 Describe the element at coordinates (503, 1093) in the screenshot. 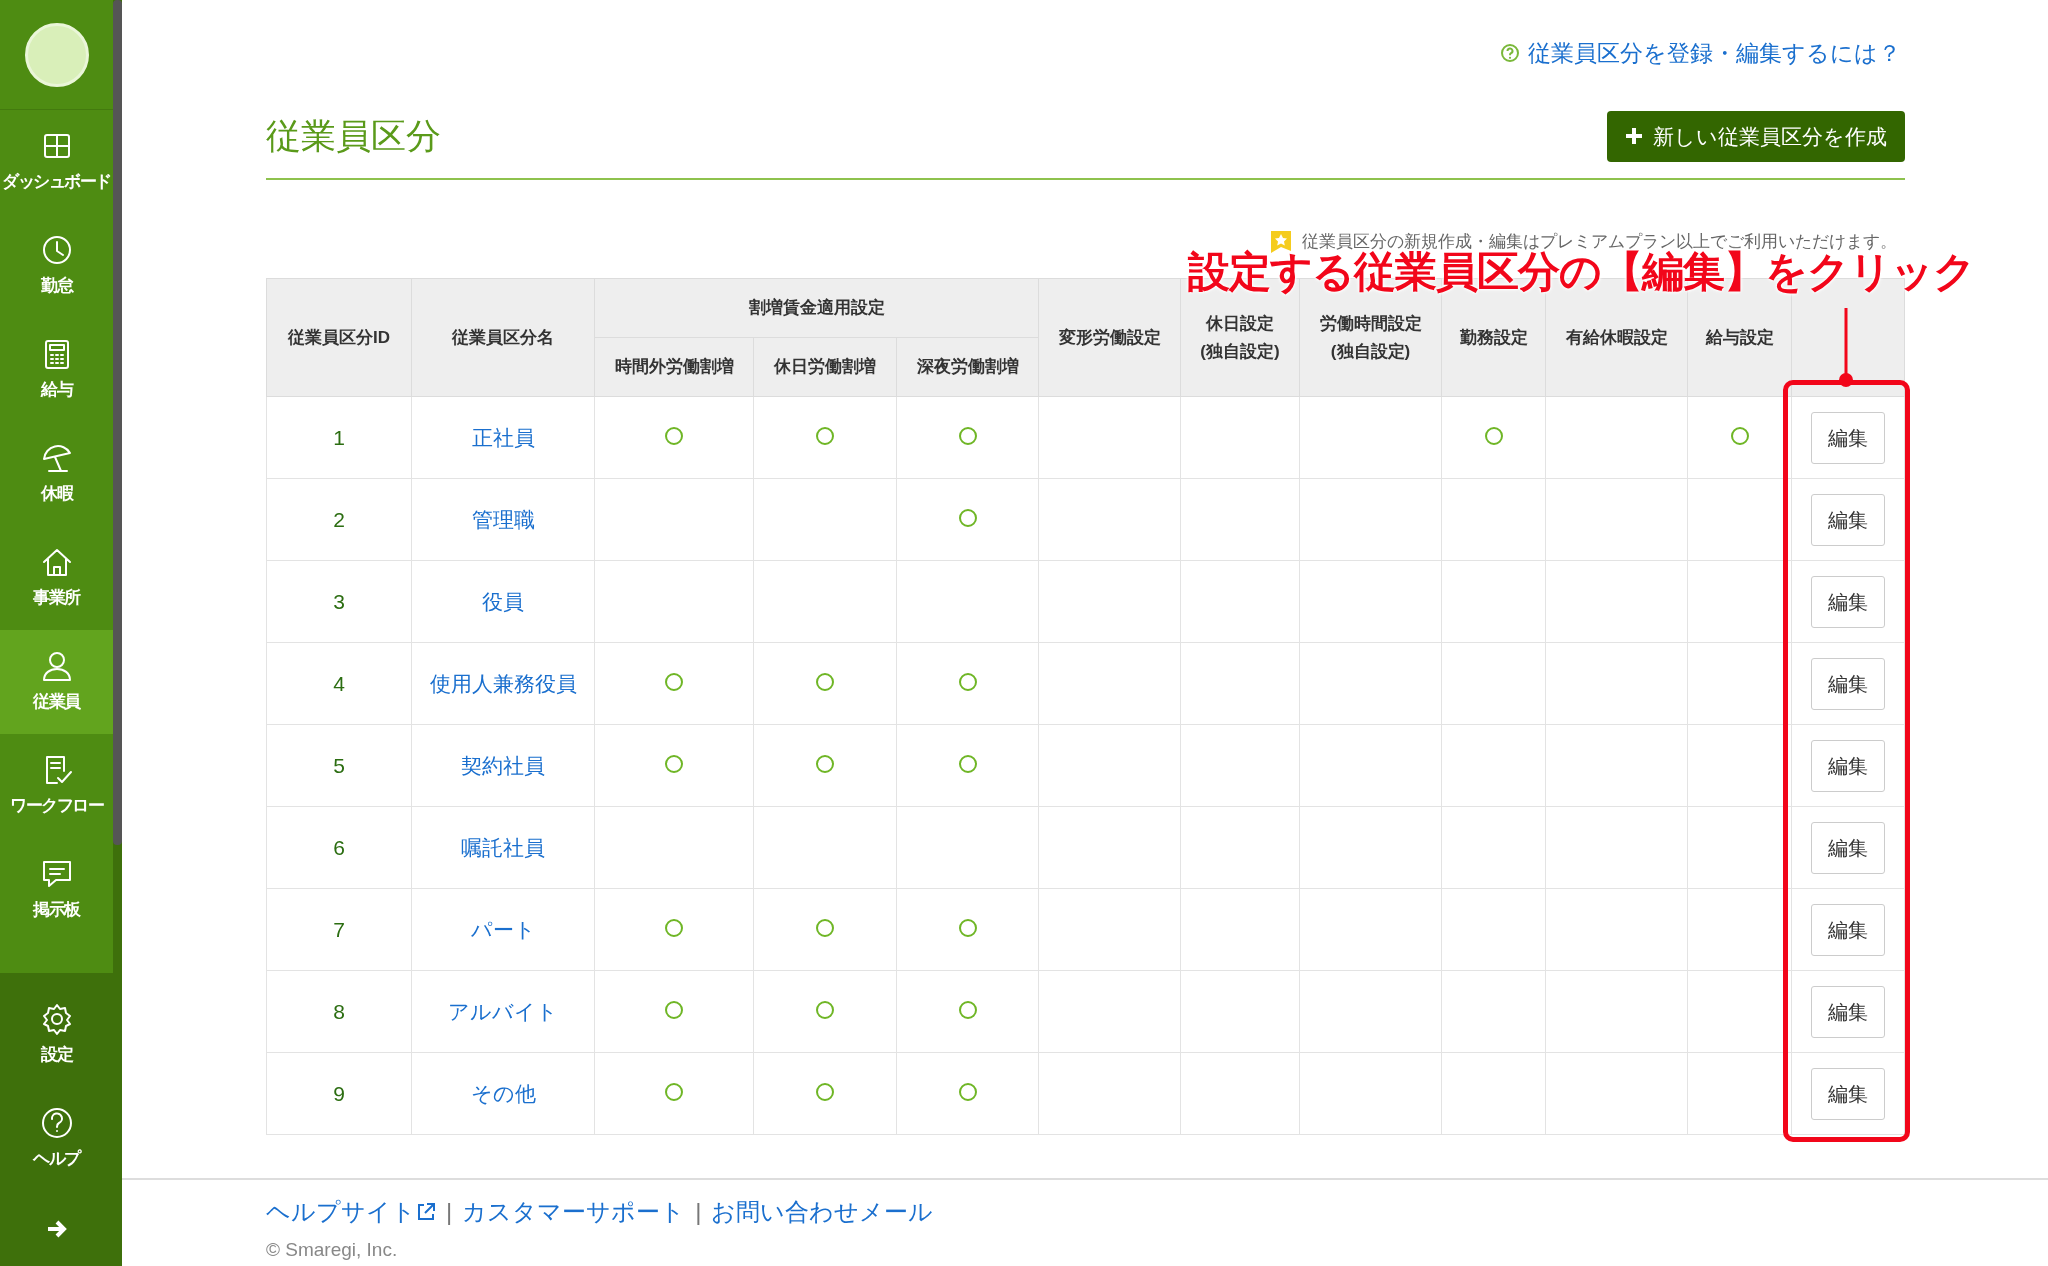

I see `name-link: その他` at that location.